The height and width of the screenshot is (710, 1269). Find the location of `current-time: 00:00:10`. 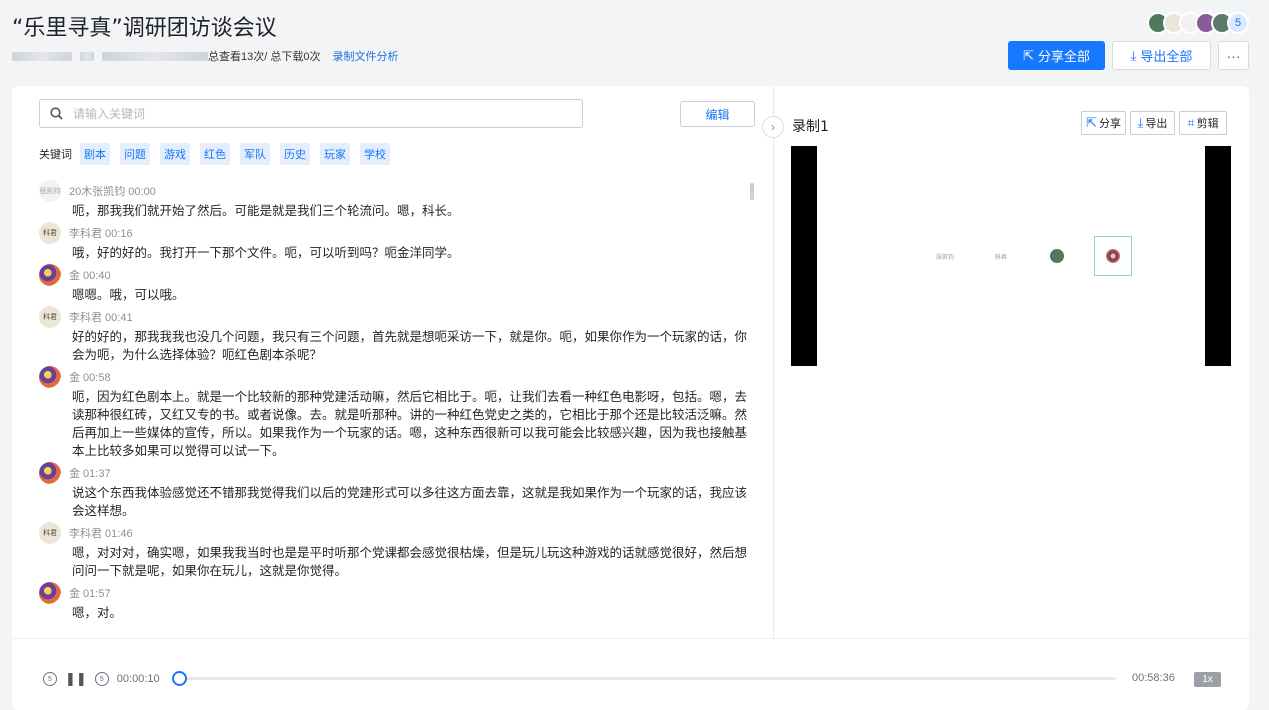

current-time: 00:00:10 is located at coordinates (138, 679).